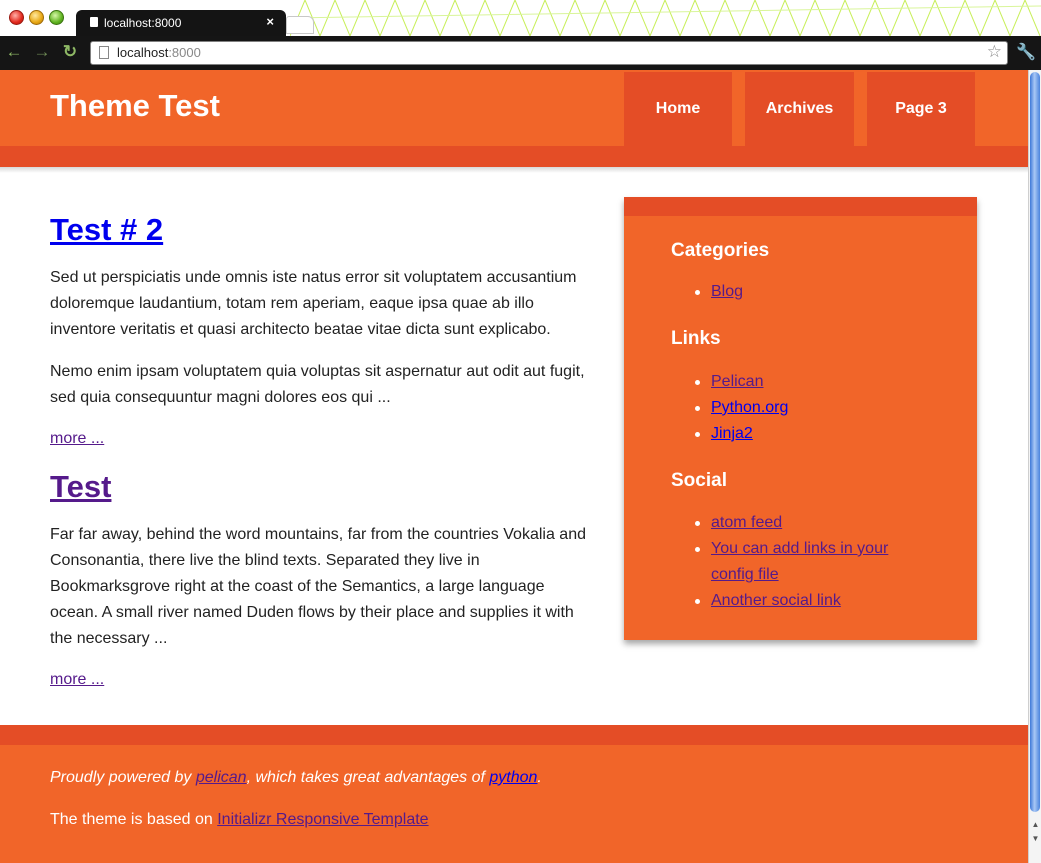 This screenshot has width=1041, height=863. Describe the element at coordinates (776, 600) in the screenshot. I see `social-link-another: Another social link` at that location.